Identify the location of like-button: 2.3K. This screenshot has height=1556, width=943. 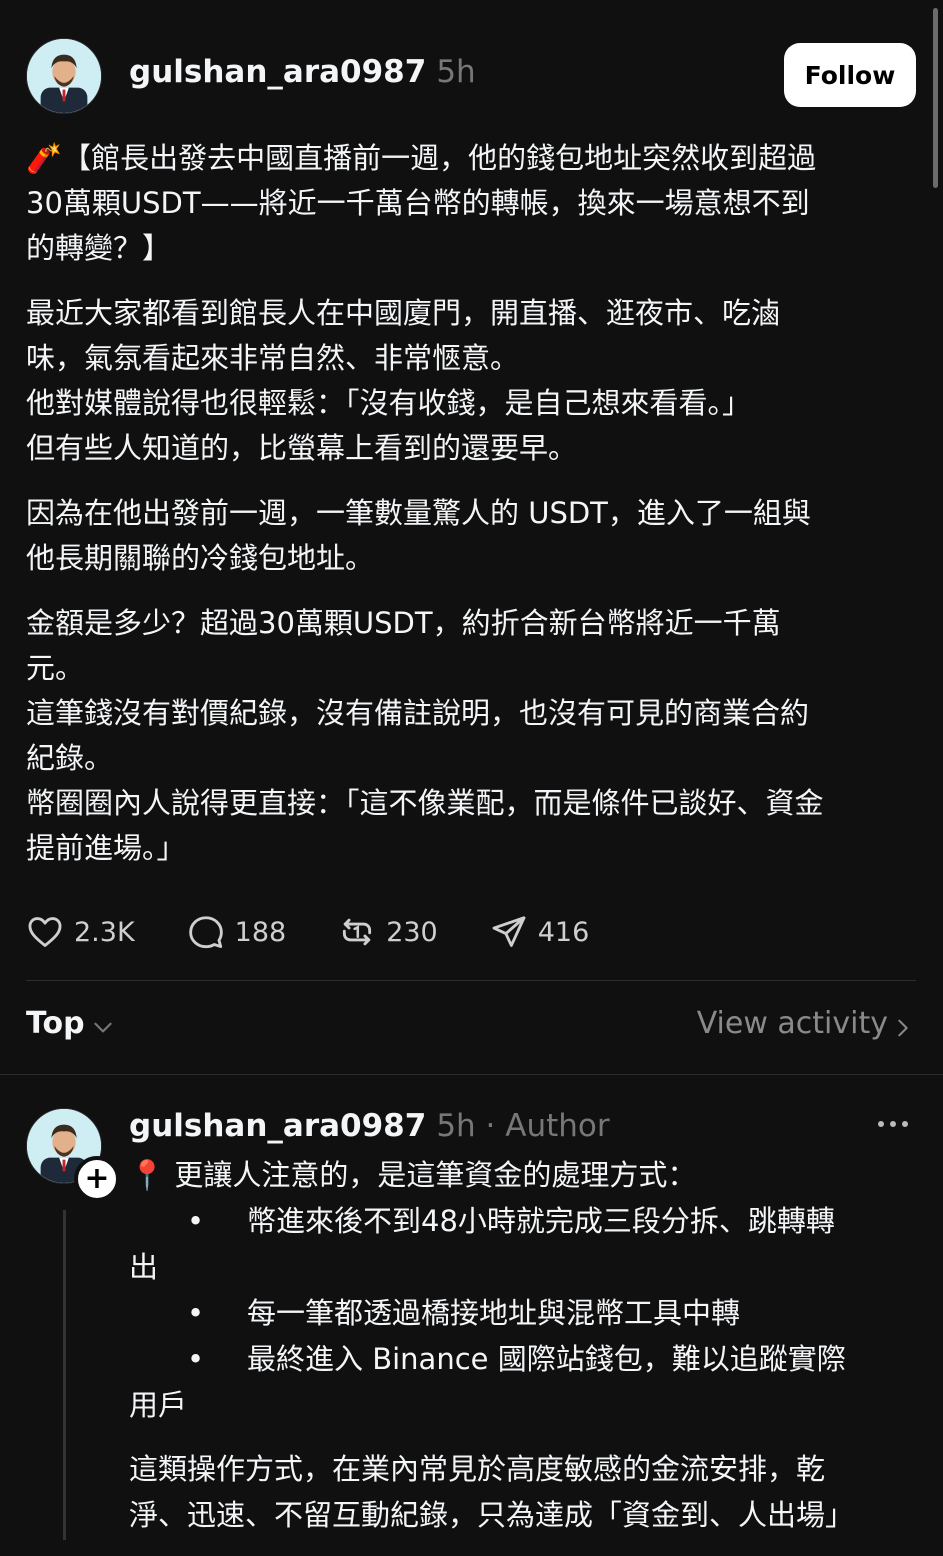
(80, 932).